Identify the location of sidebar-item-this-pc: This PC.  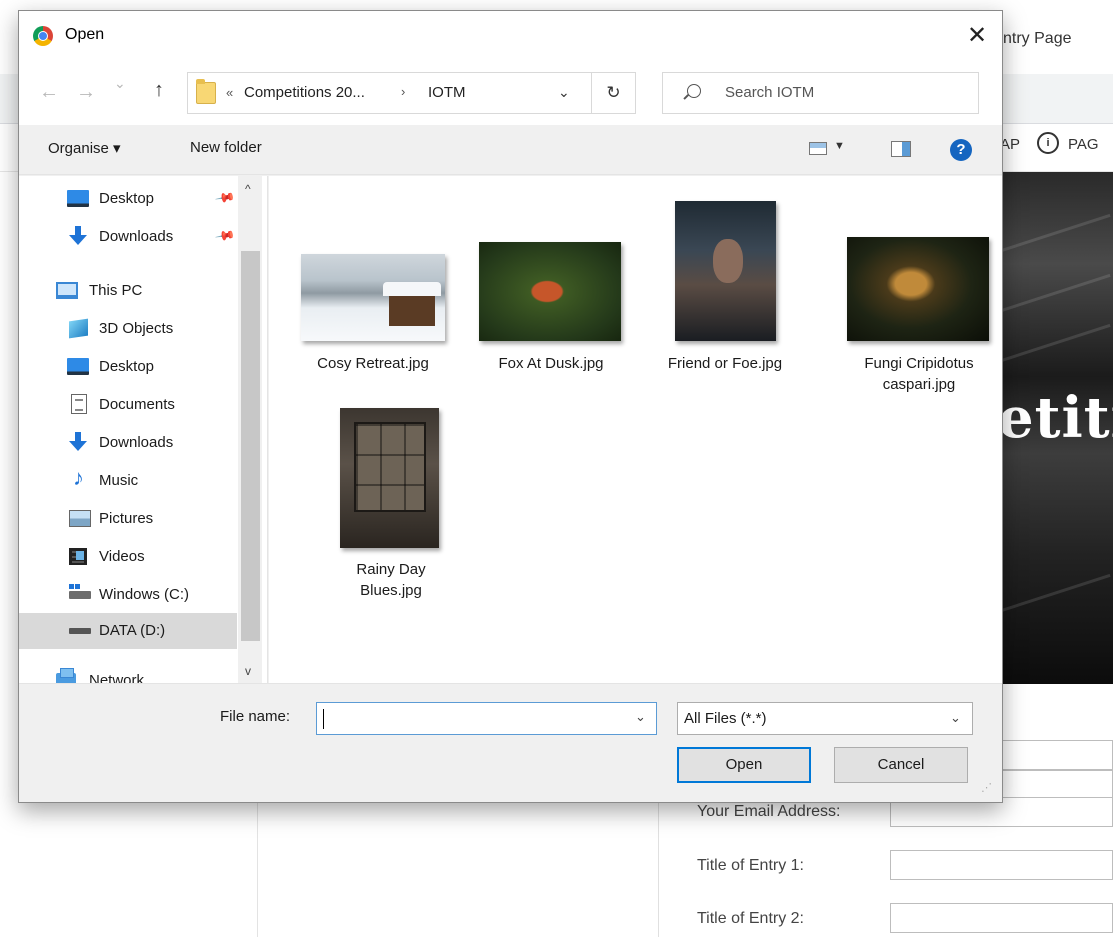
(128, 291).